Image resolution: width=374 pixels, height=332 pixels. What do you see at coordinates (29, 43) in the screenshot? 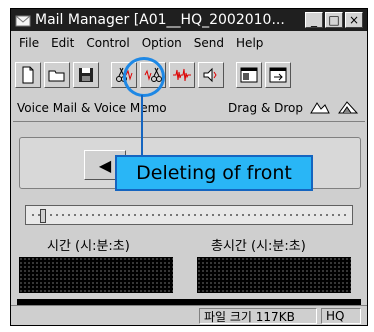
I see `menu-file: File` at bounding box center [29, 43].